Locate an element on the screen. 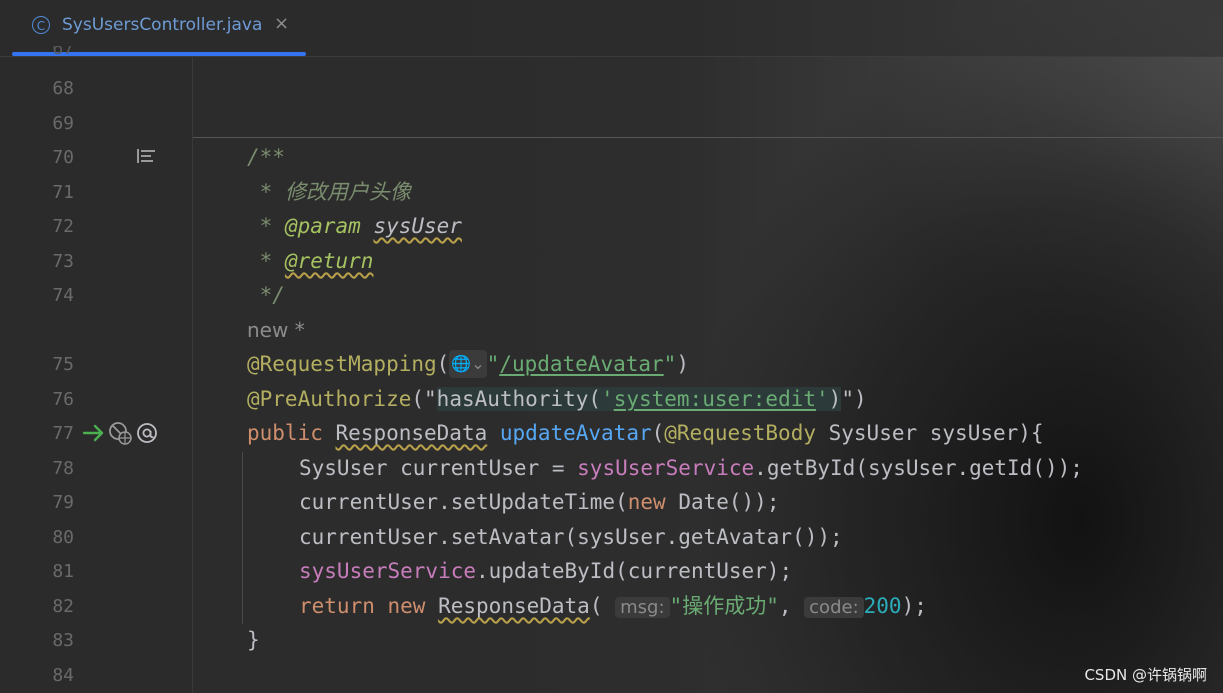 This screenshot has height=693, width=1223. run-arrow-icon is located at coordinates (94, 433).